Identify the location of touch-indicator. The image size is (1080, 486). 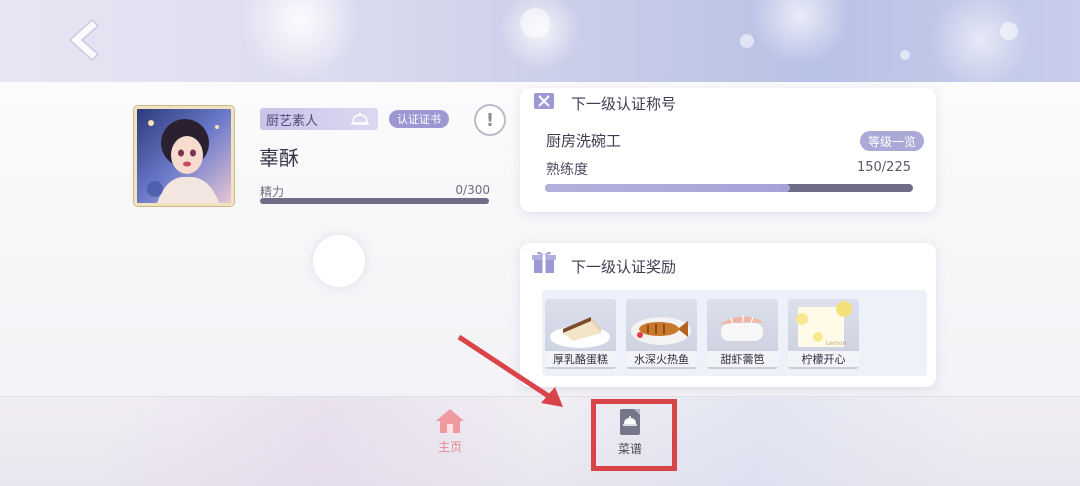
(339, 261).